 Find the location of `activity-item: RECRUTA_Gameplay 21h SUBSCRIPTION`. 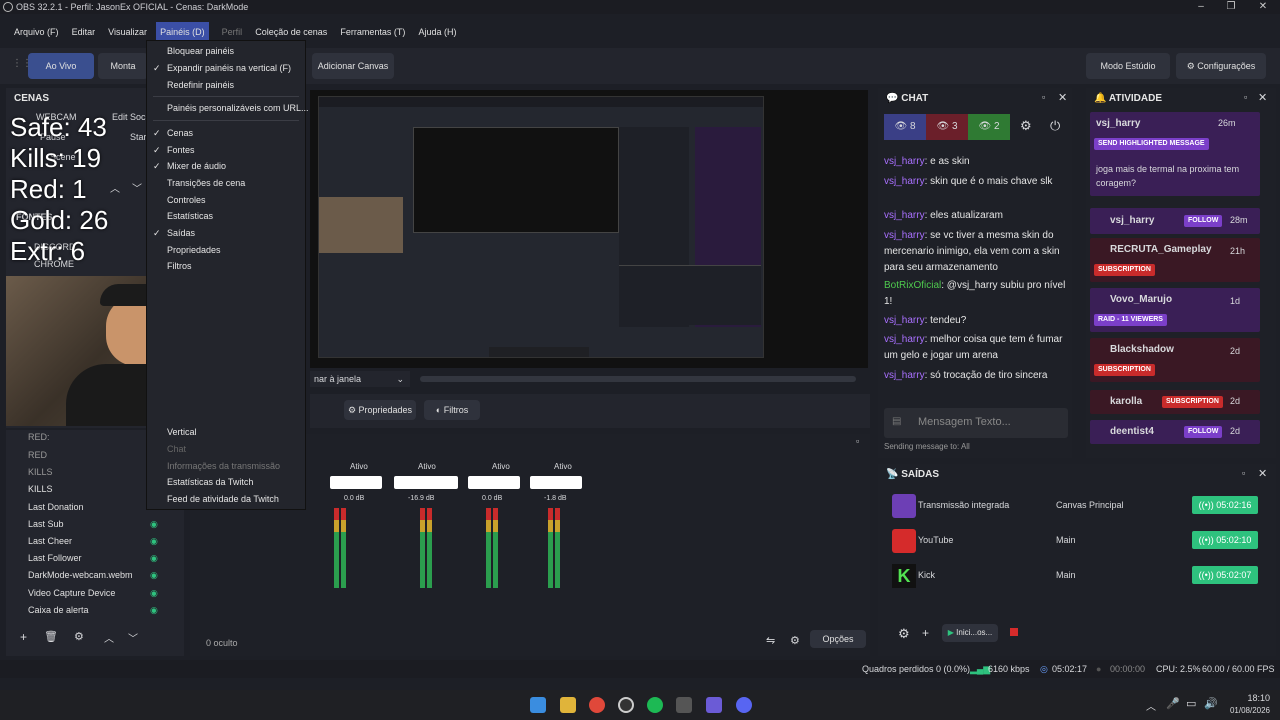

activity-item: RECRUTA_Gameplay 21h SUBSCRIPTION is located at coordinates (1175, 260).